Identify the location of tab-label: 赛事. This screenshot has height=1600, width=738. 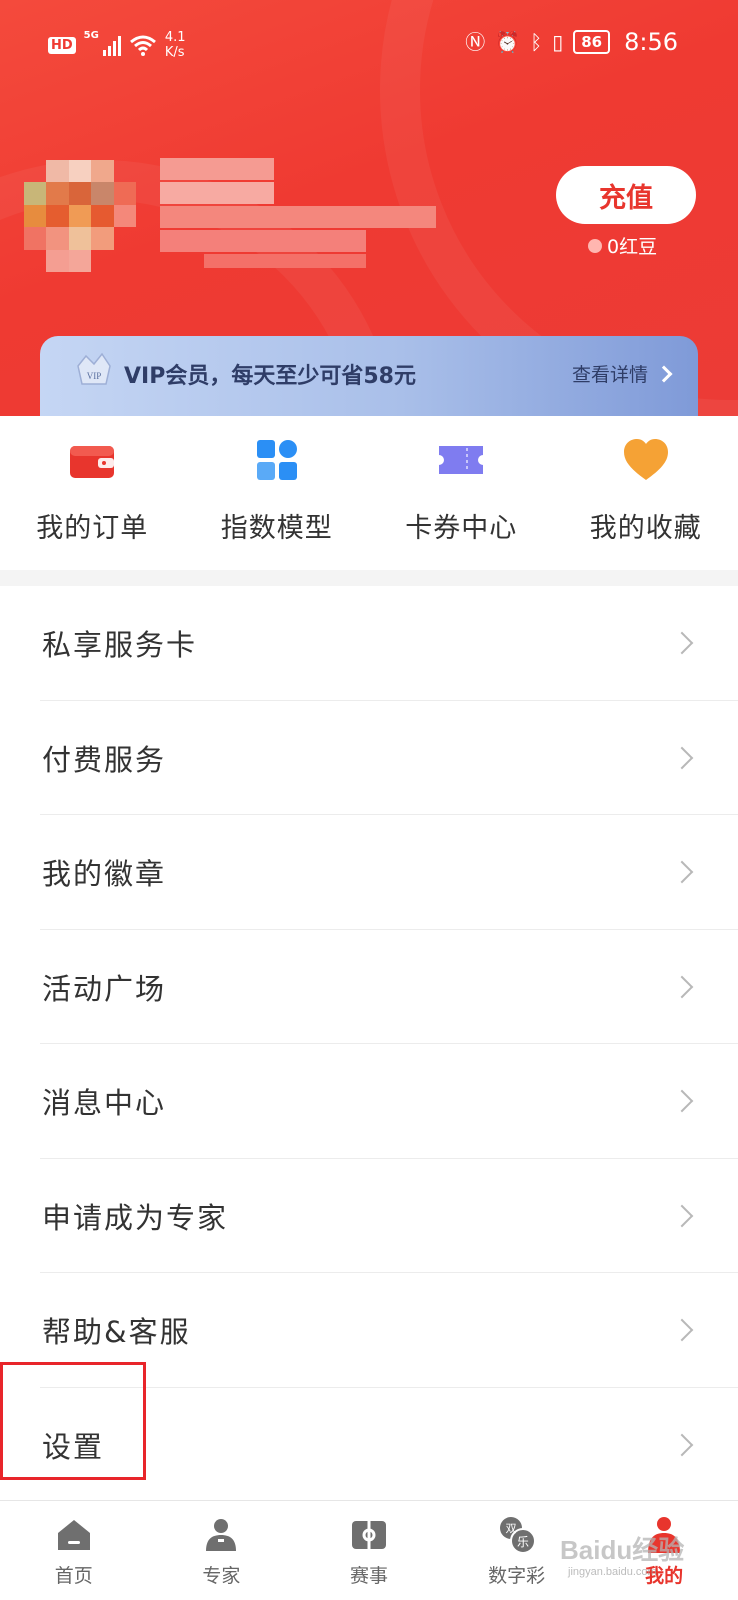
(368, 1576).